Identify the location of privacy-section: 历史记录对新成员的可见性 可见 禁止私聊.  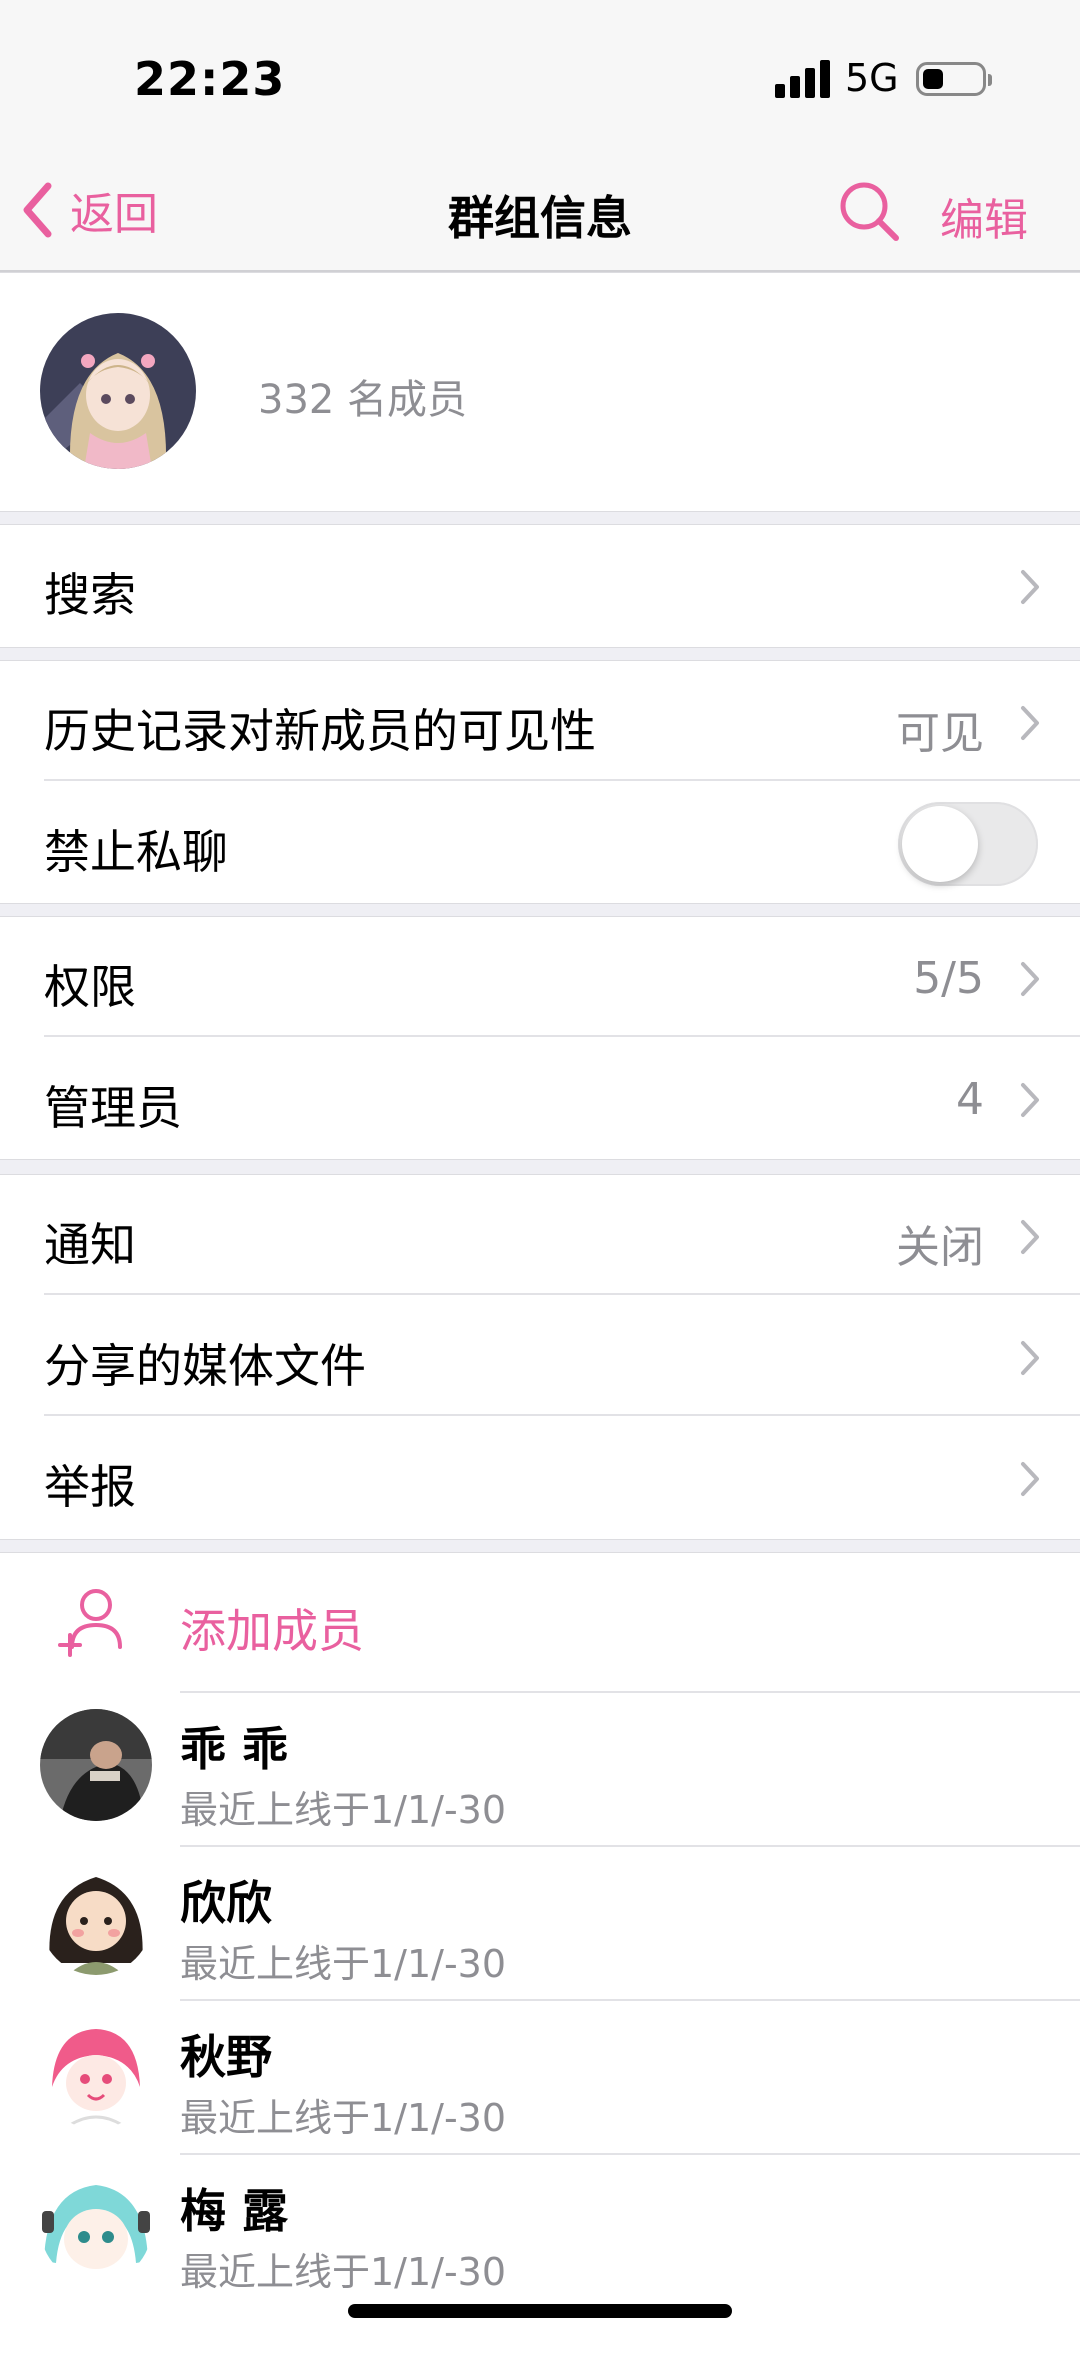
(540, 782).